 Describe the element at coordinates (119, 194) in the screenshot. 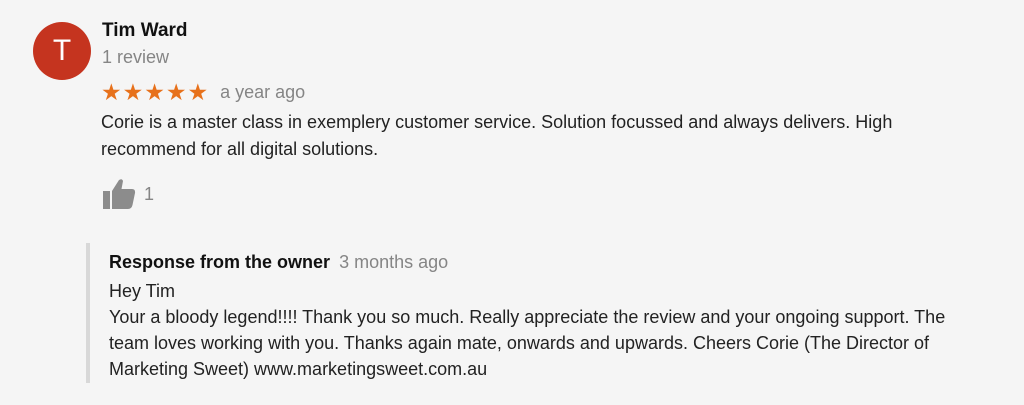

I see `thumbs-up-icon` at that location.